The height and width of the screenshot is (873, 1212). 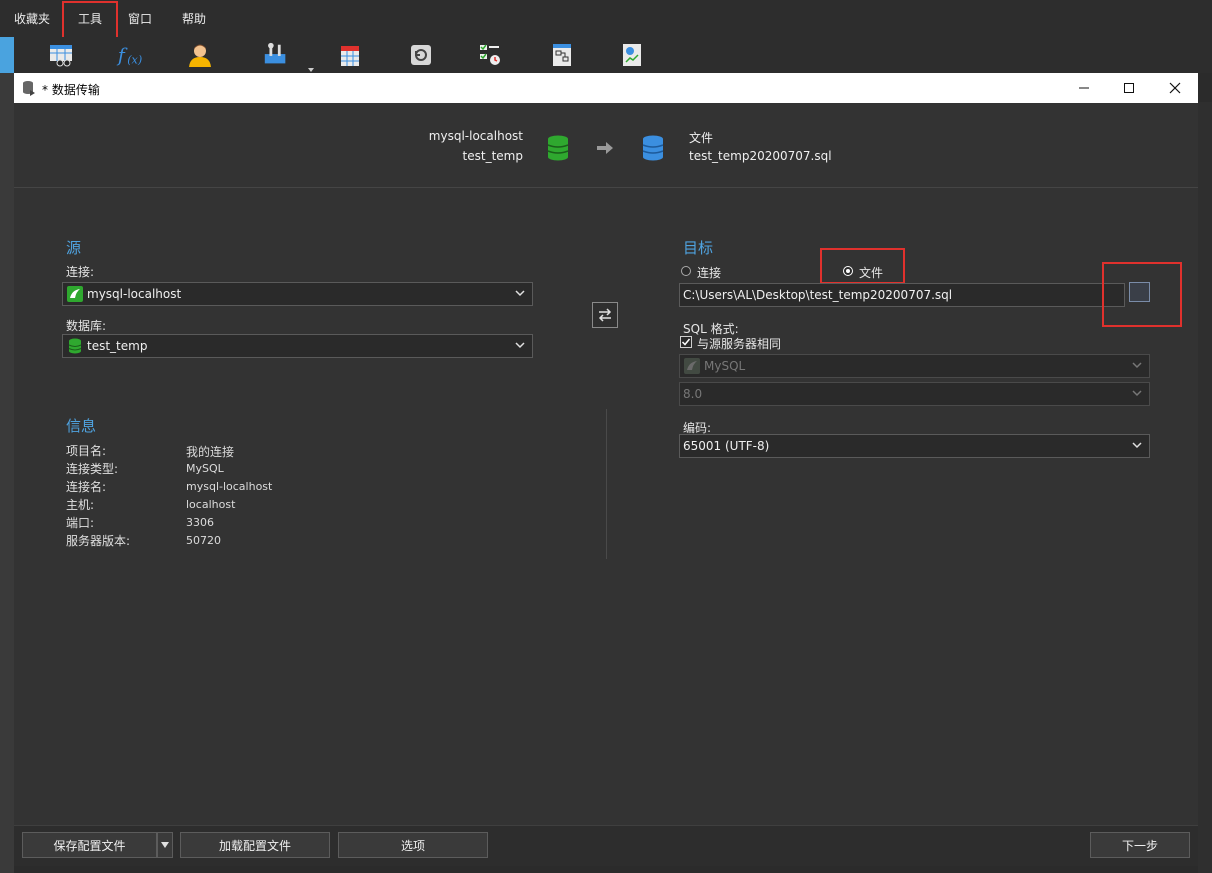 I want to click on table-icon, so click(x=61, y=55).